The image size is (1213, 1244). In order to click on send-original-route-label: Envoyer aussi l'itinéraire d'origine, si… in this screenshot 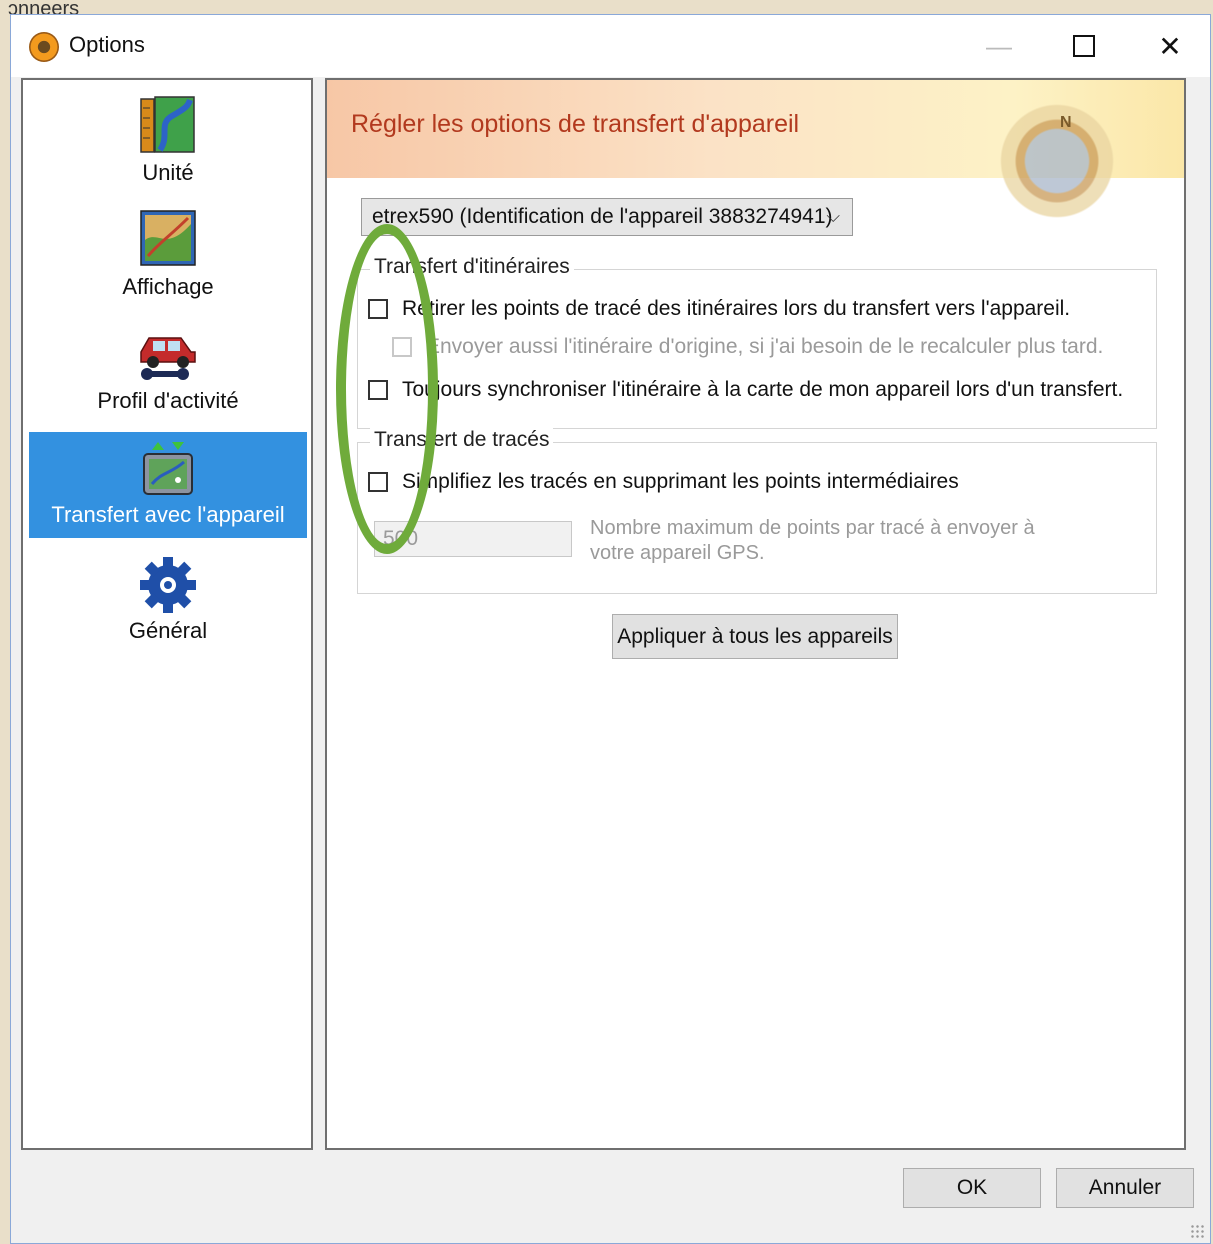, I will do `click(765, 346)`.